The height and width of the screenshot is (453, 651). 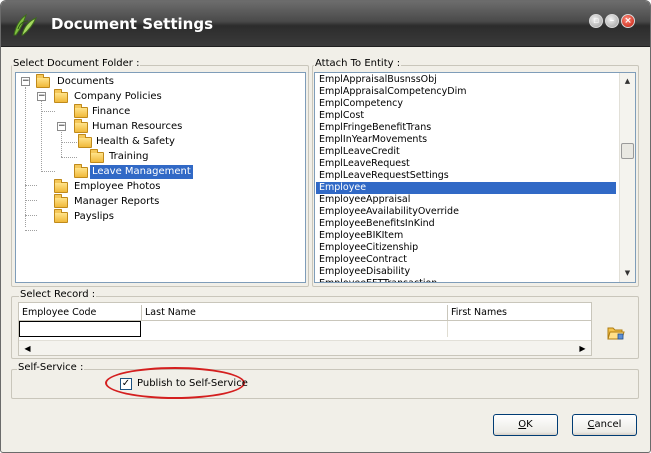 I want to click on entity-list-item: EmployeeAppraisal, so click(x=466, y=200).